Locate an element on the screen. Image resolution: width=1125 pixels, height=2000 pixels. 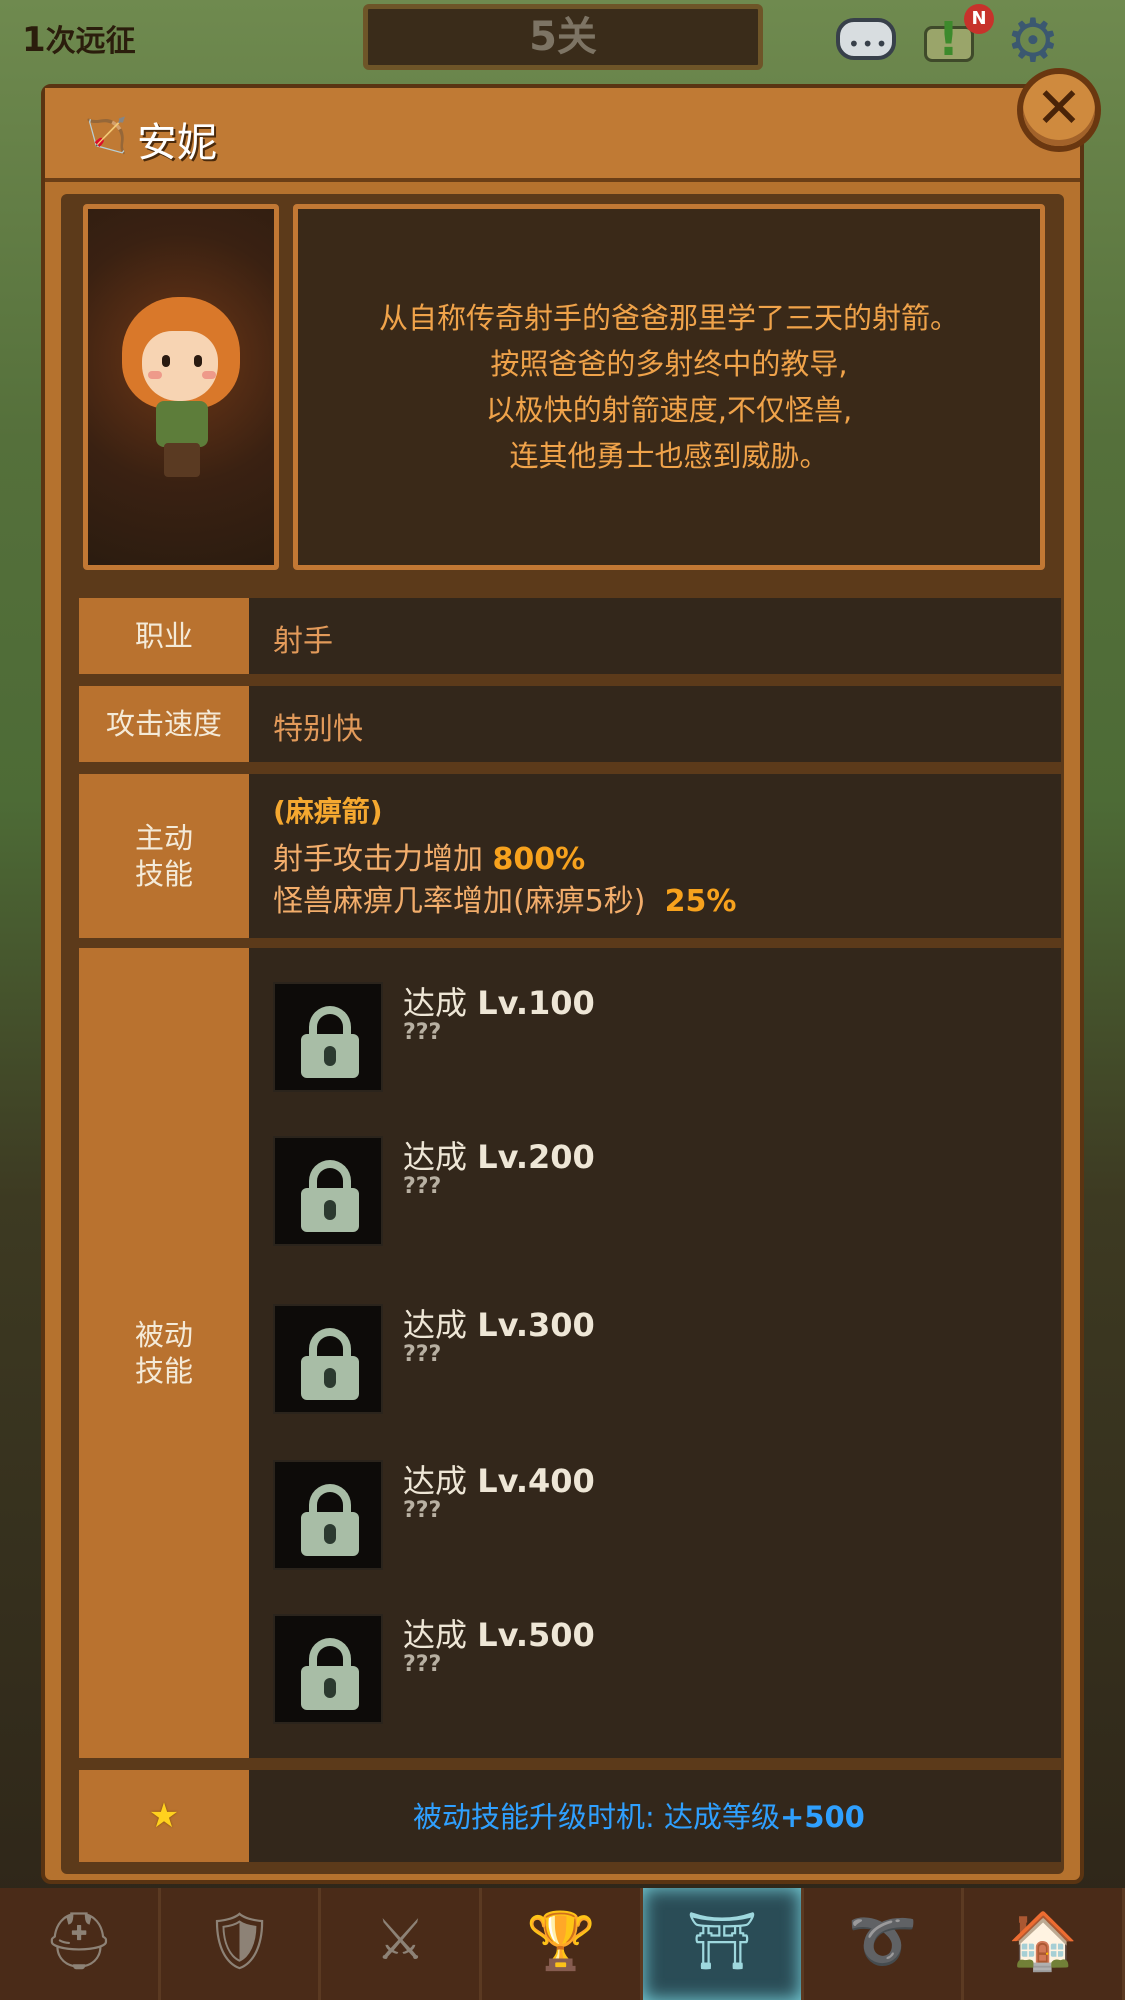
upgrade-info-row: ★ 被动技能升级时机: 达成等级+500 is located at coordinates (570, 1816).